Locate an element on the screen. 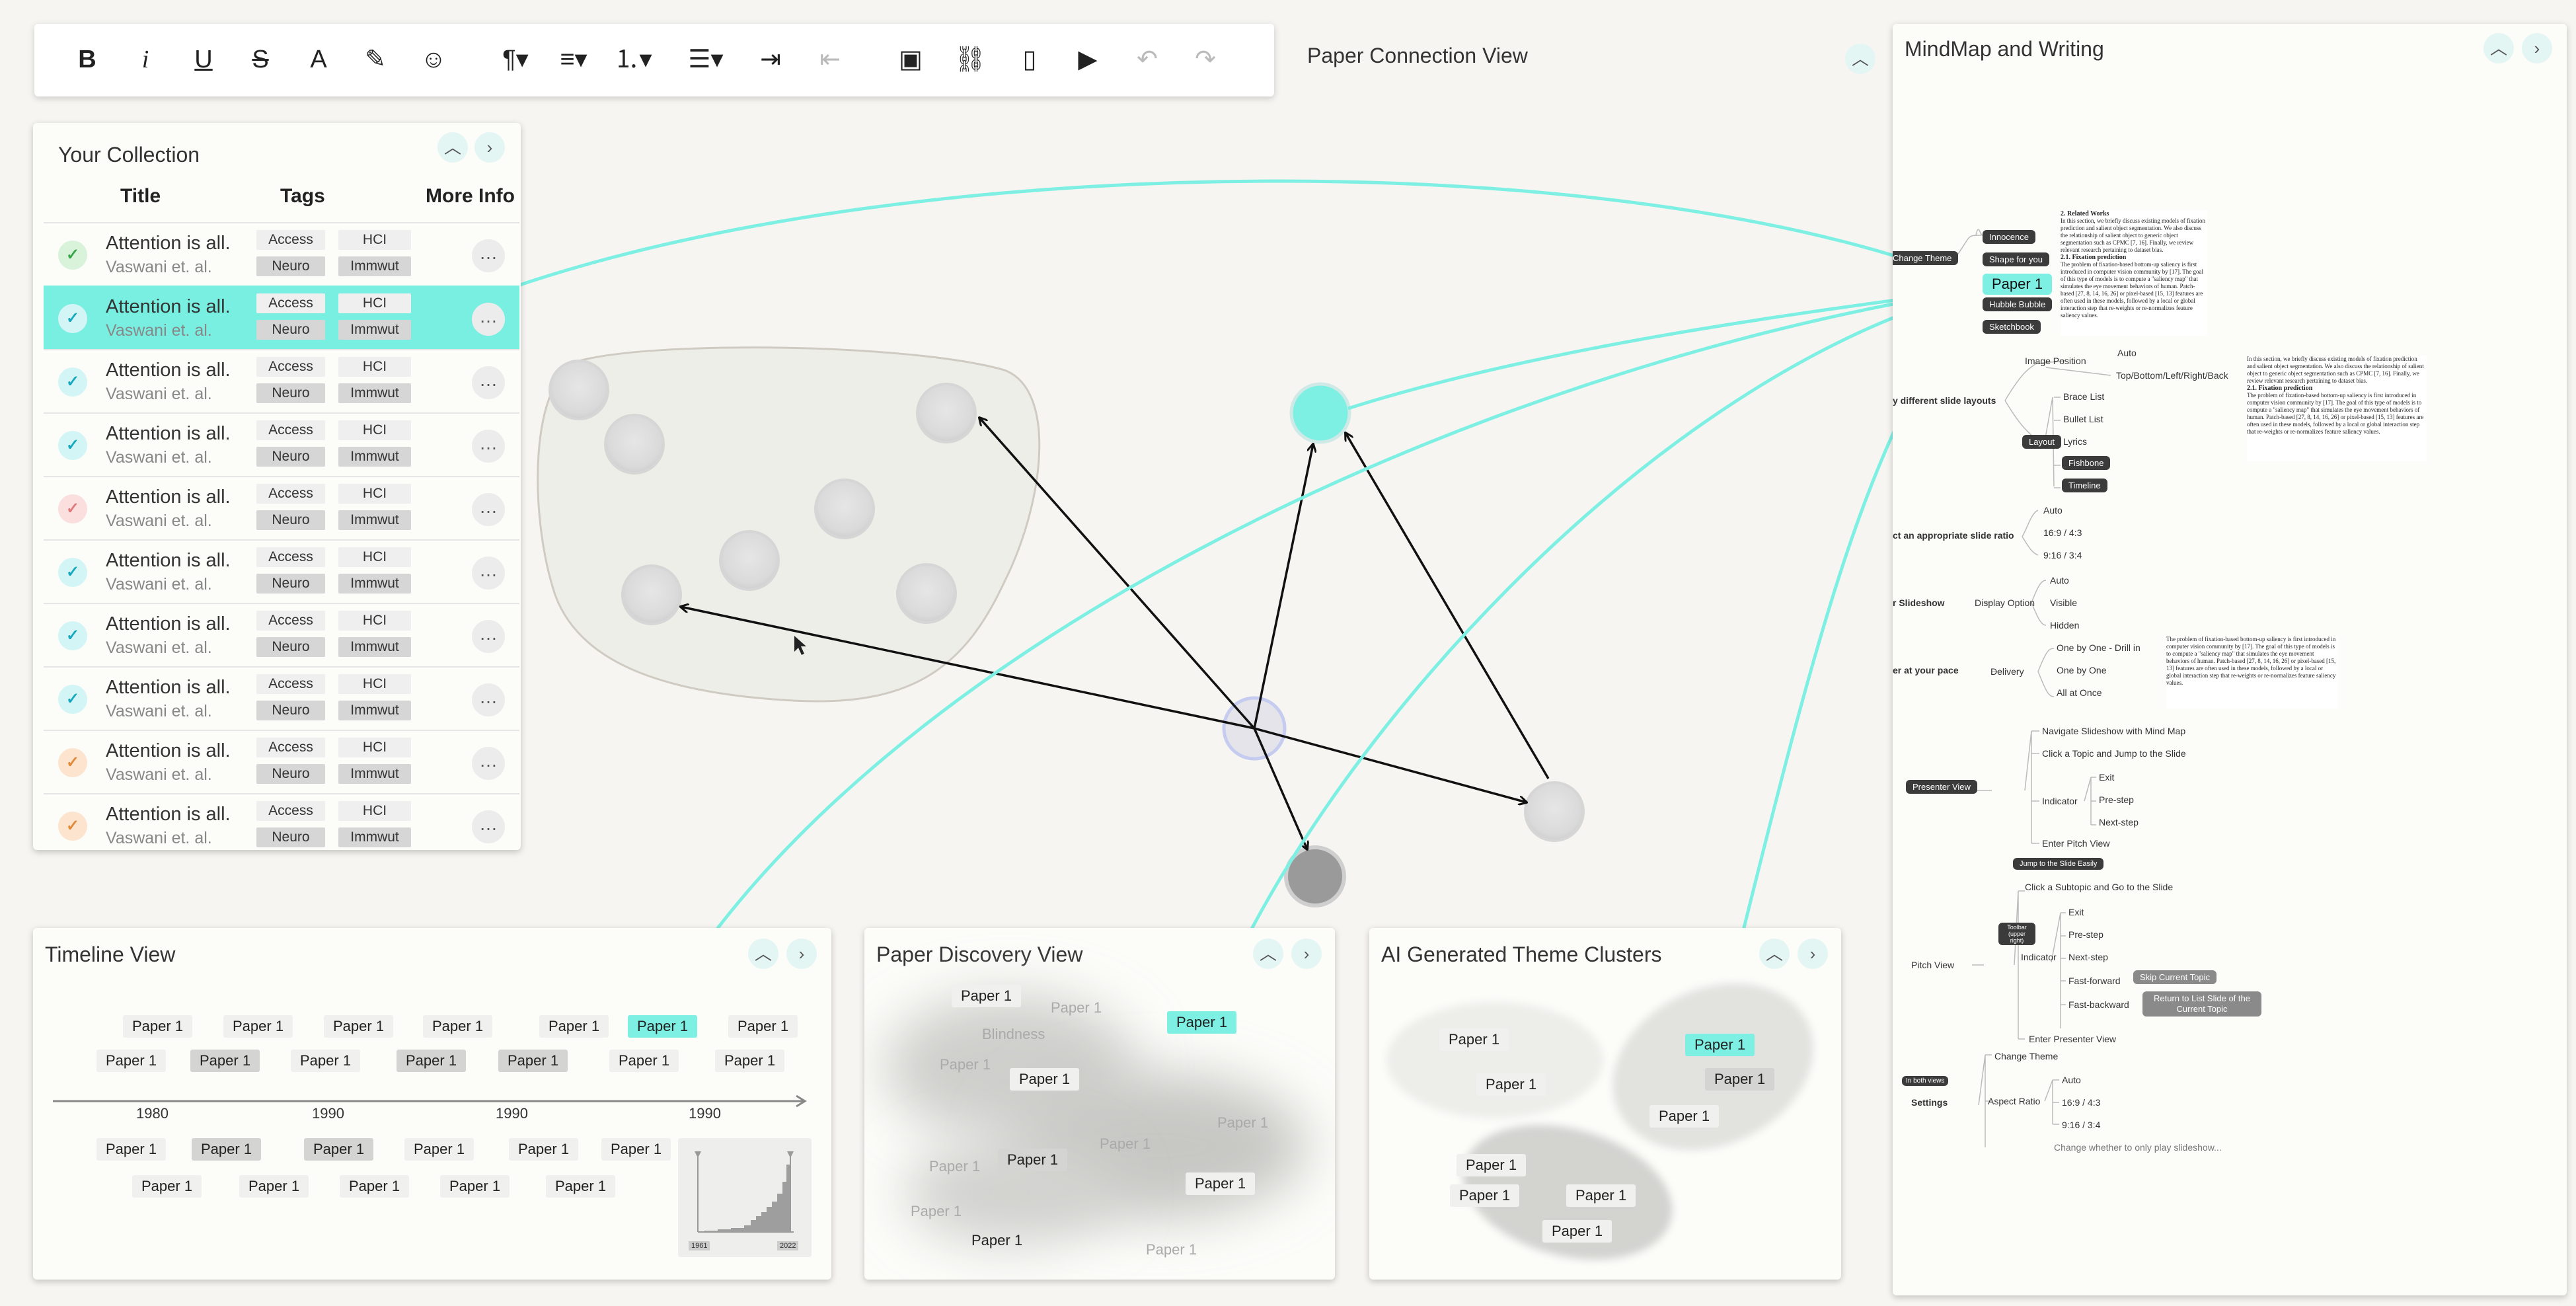 The height and width of the screenshot is (1306, 2576). mm-aspect: Aspect Ratio is located at coordinates (2014, 1101).